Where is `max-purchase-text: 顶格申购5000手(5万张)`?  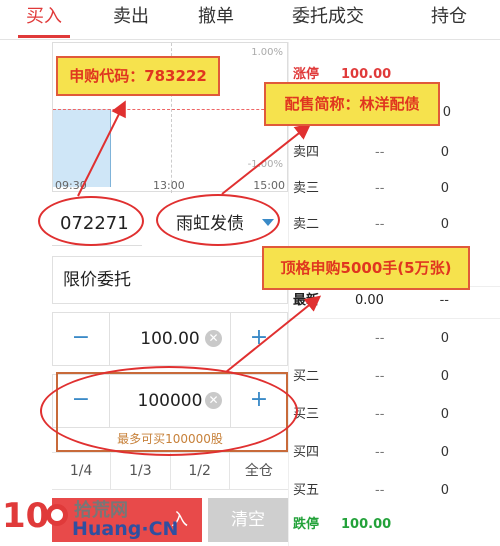 max-purchase-text: 顶格申购5000手(5万张) is located at coordinates (366, 268).